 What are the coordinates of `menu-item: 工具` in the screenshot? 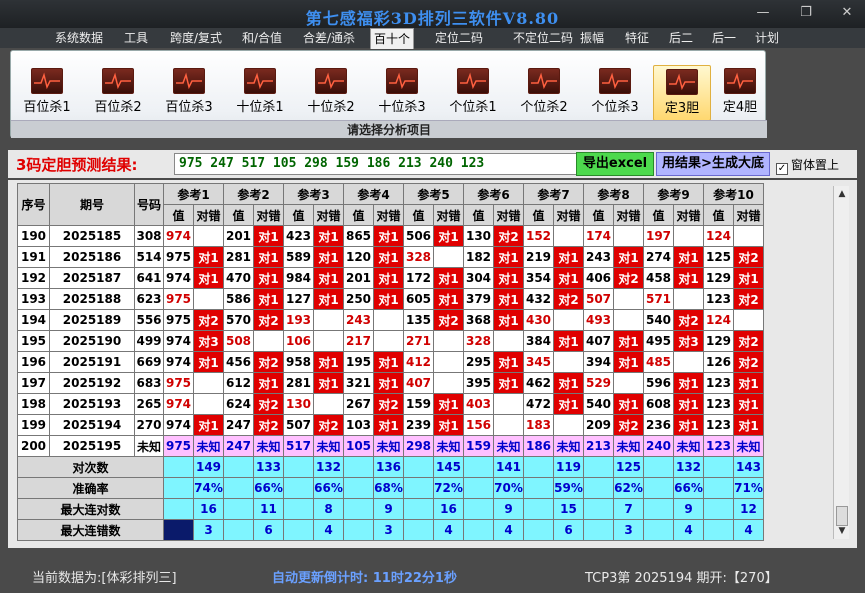 It's located at (136, 39).